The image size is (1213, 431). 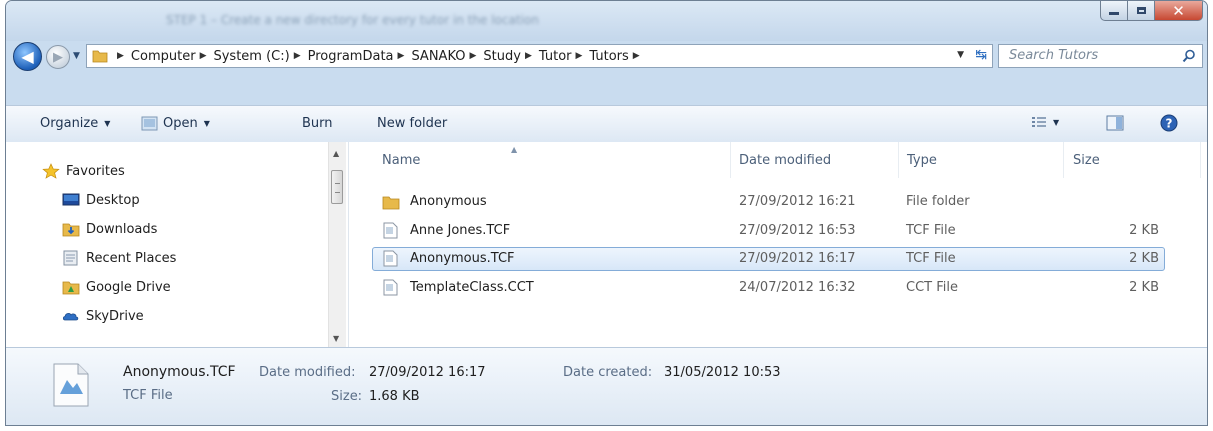 I want to click on star-icon, so click(x=51, y=171).